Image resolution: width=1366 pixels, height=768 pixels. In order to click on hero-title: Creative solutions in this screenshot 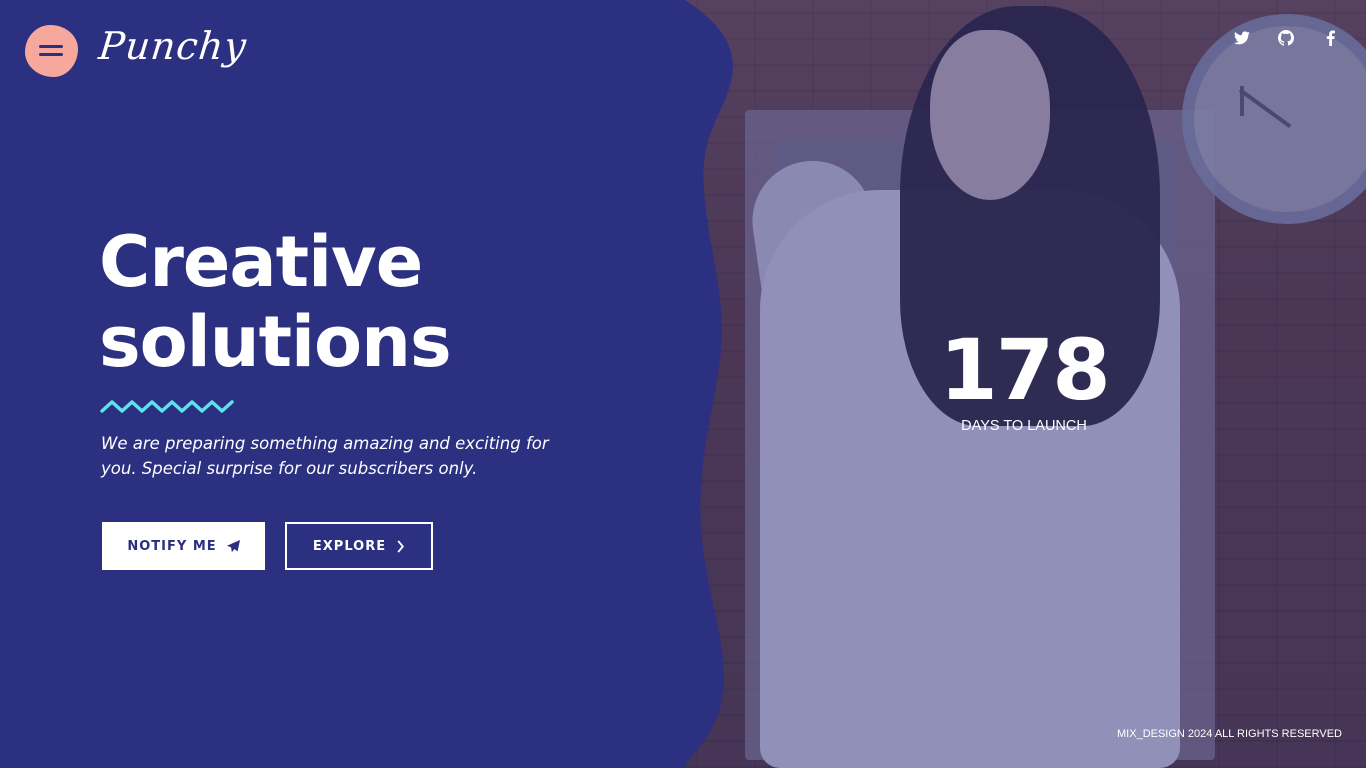, I will do `click(275, 302)`.